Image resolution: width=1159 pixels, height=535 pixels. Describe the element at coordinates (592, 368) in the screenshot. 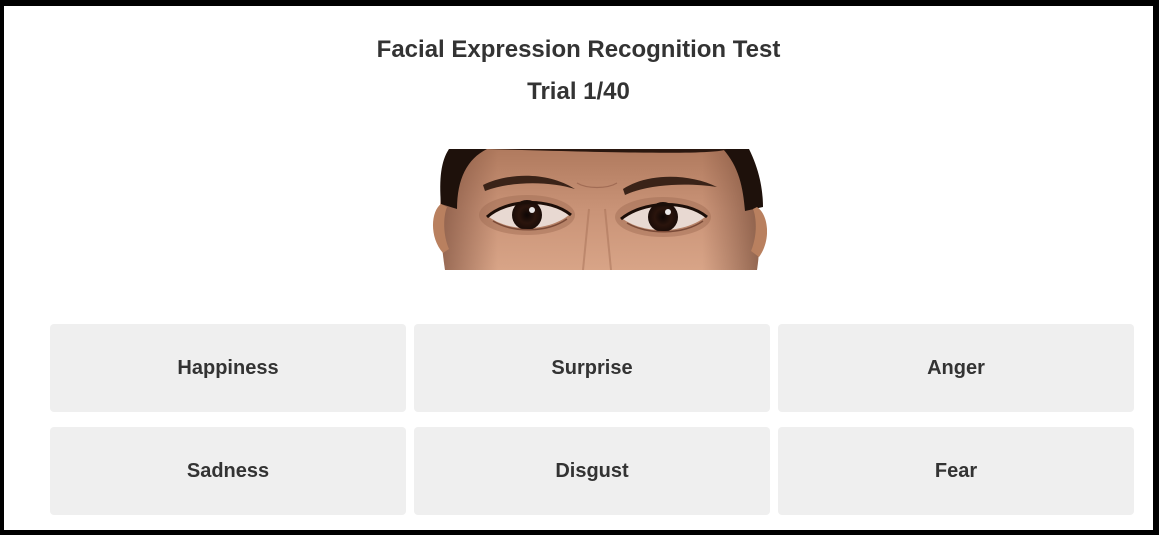

I see `choice-surprise-button: Surprise` at that location.